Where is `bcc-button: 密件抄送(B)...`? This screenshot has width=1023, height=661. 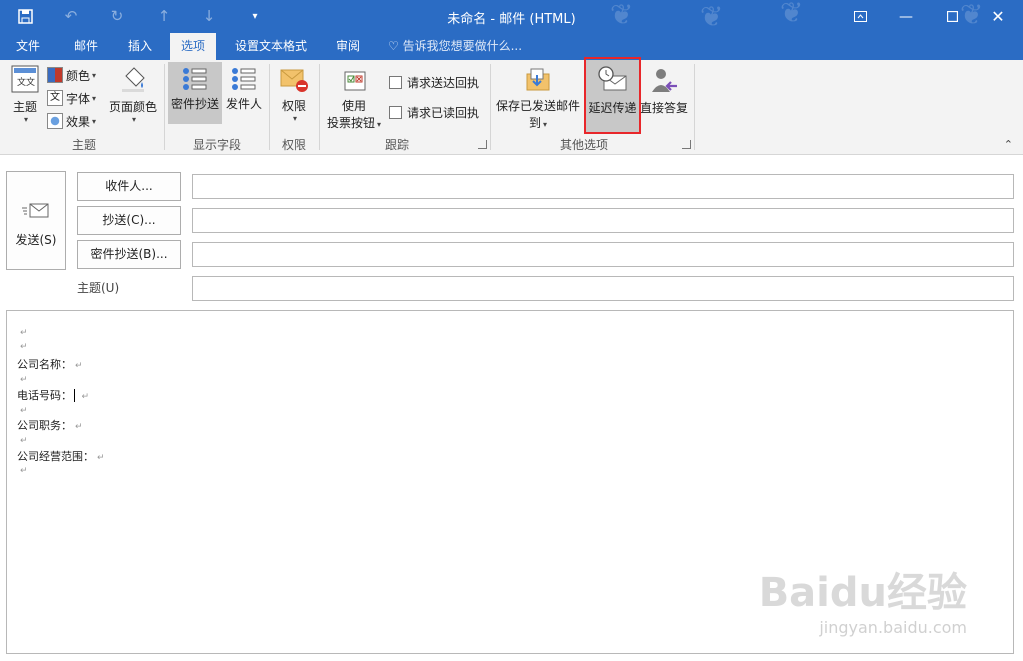 bcc-button: 密件抄送(B)... is located at coordinates (129, 254).